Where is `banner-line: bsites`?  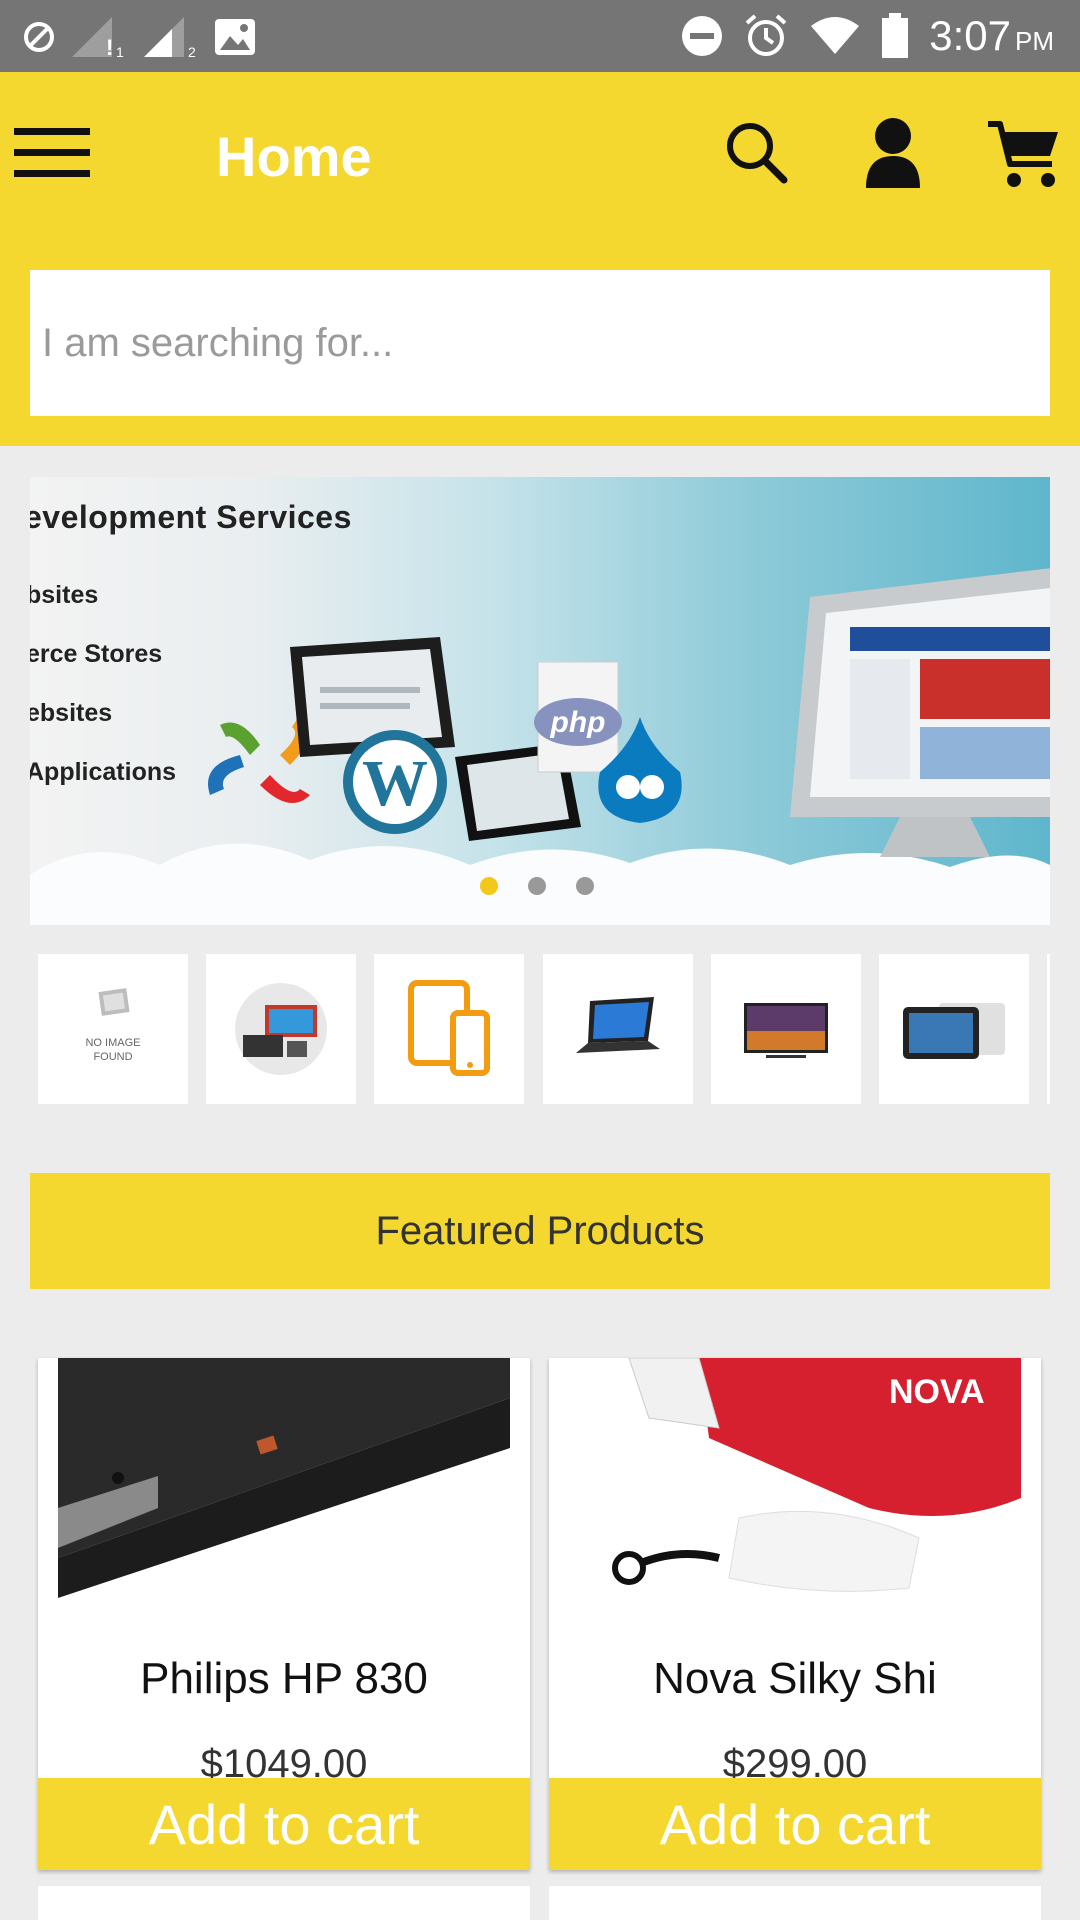 banner-line: bsites is located at coordinates (64, 595).